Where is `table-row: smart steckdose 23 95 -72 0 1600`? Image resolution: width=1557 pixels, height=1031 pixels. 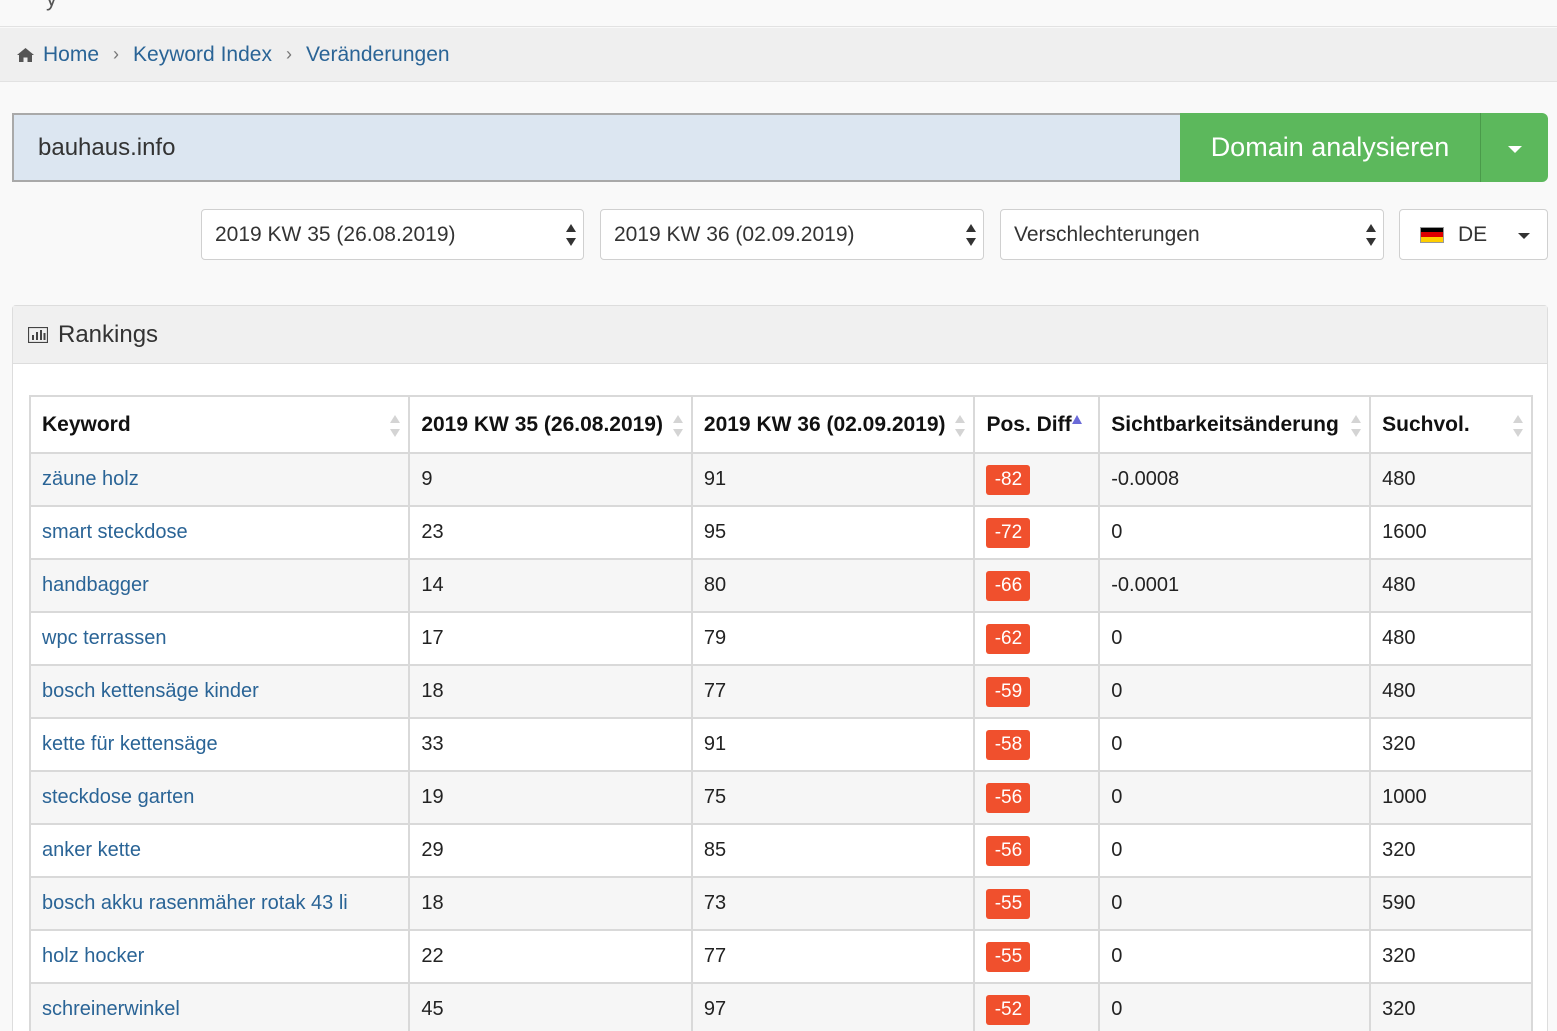 table-row: smart steckdose 23 95 -72 0 1600 is located at coordinates (780, 532).